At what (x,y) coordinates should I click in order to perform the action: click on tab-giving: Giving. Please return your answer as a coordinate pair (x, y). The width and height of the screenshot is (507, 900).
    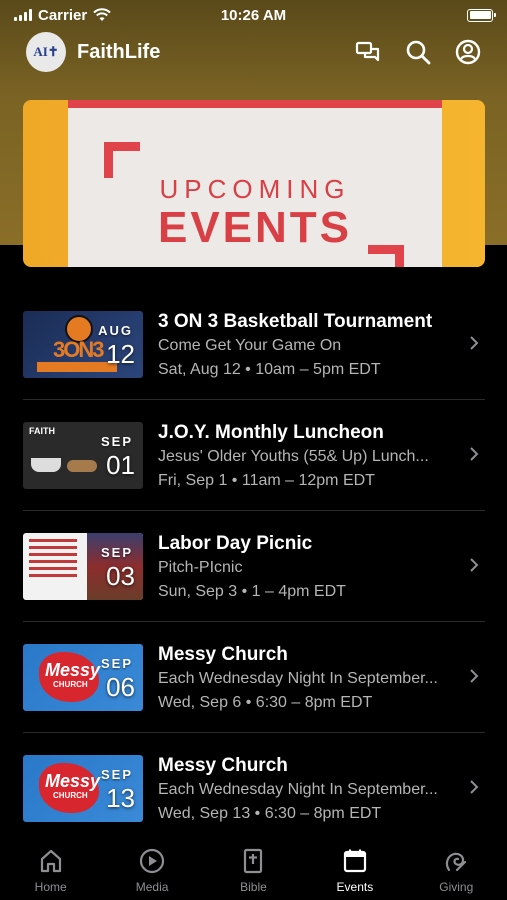
    Looking at the image, I should click on (456, 874).